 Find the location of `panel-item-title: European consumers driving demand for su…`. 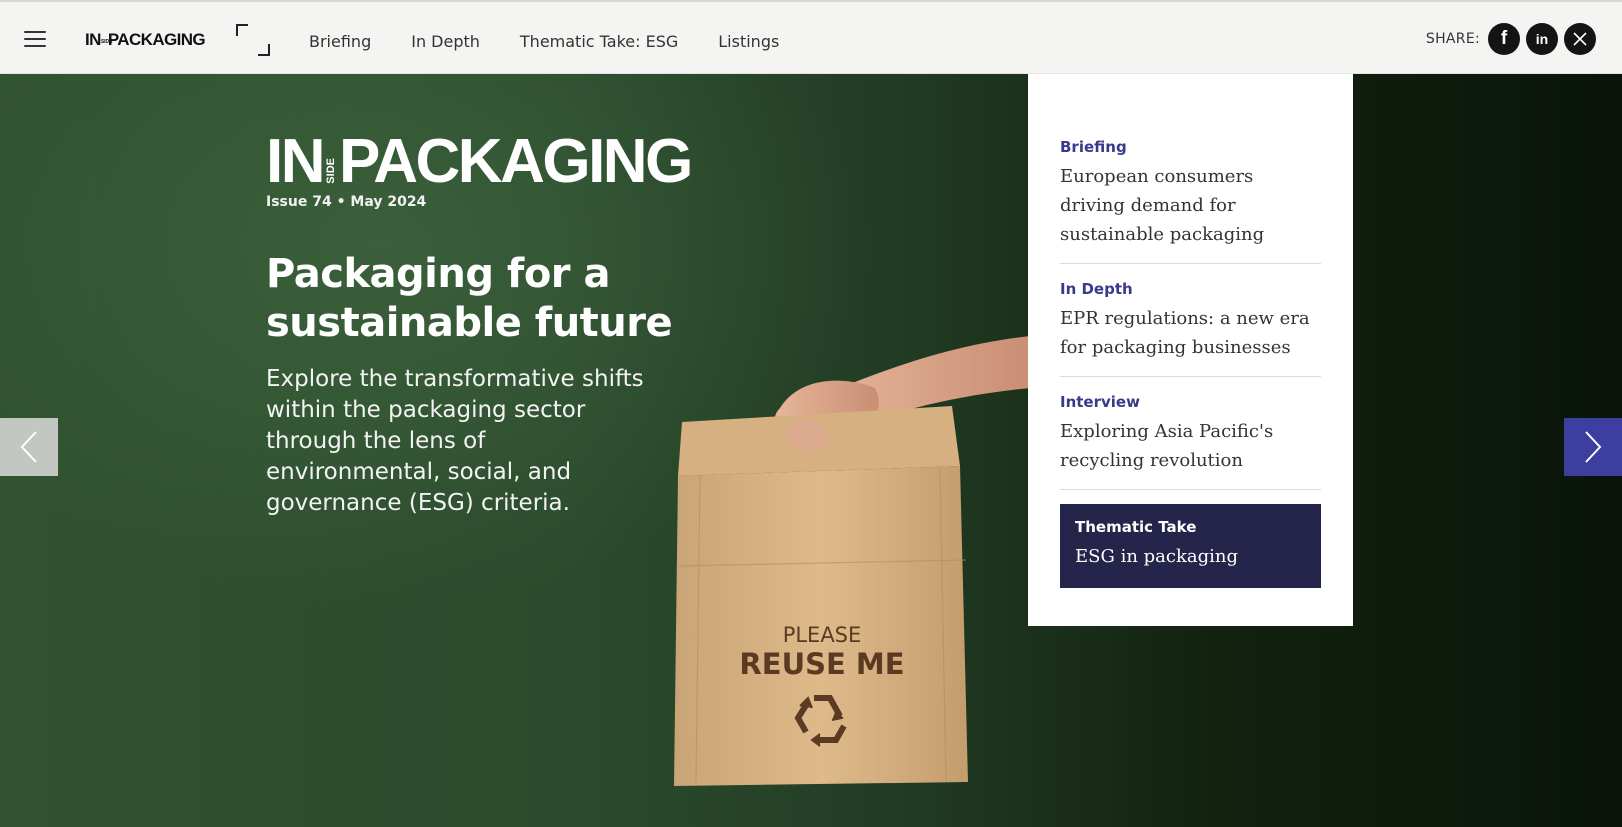

panel-item-title: European consumers driving demand for su… is located at coordinates (1162, 205).